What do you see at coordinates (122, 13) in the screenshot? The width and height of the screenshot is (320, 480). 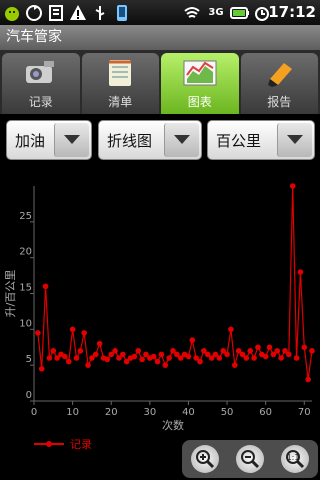 I see `phone-icon` at bounding box center [122, 13].